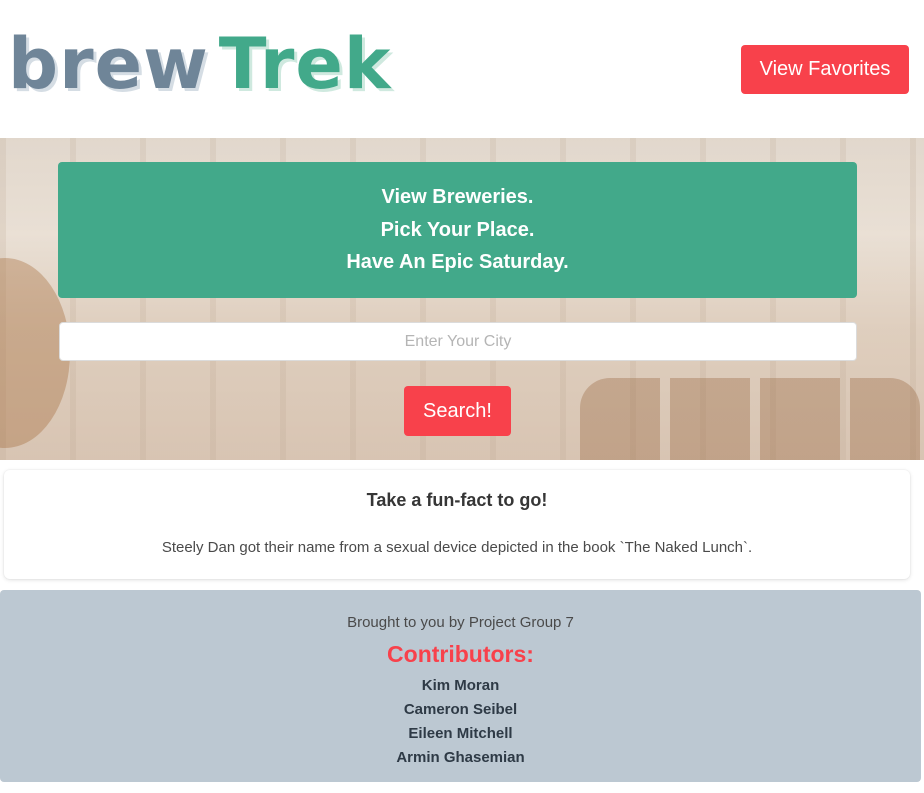 This screenshot has height=793, width=924. What do you see at coordinates (458, 341) in the screenshot?
I see `city-search-input` at bounding box center [458, 341].